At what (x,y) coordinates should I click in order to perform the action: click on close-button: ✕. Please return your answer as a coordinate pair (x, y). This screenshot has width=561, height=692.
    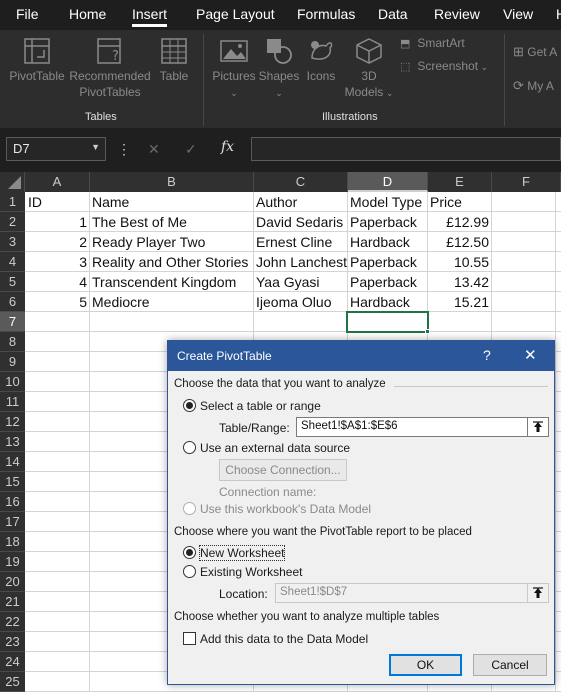
    Looking at the image, I should click on (530, 355).